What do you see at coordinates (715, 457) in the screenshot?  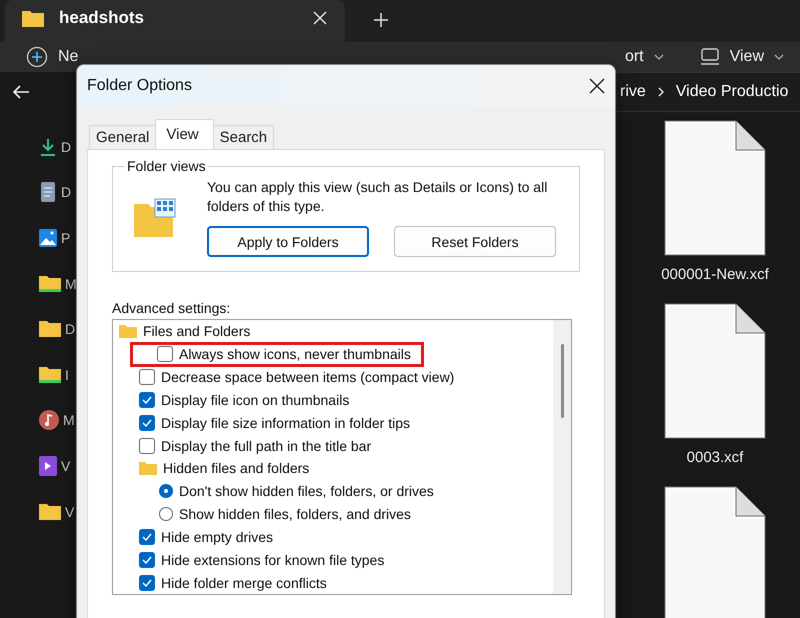 I see `file-name: 0003.xcf` at bounding box center [715, 457].